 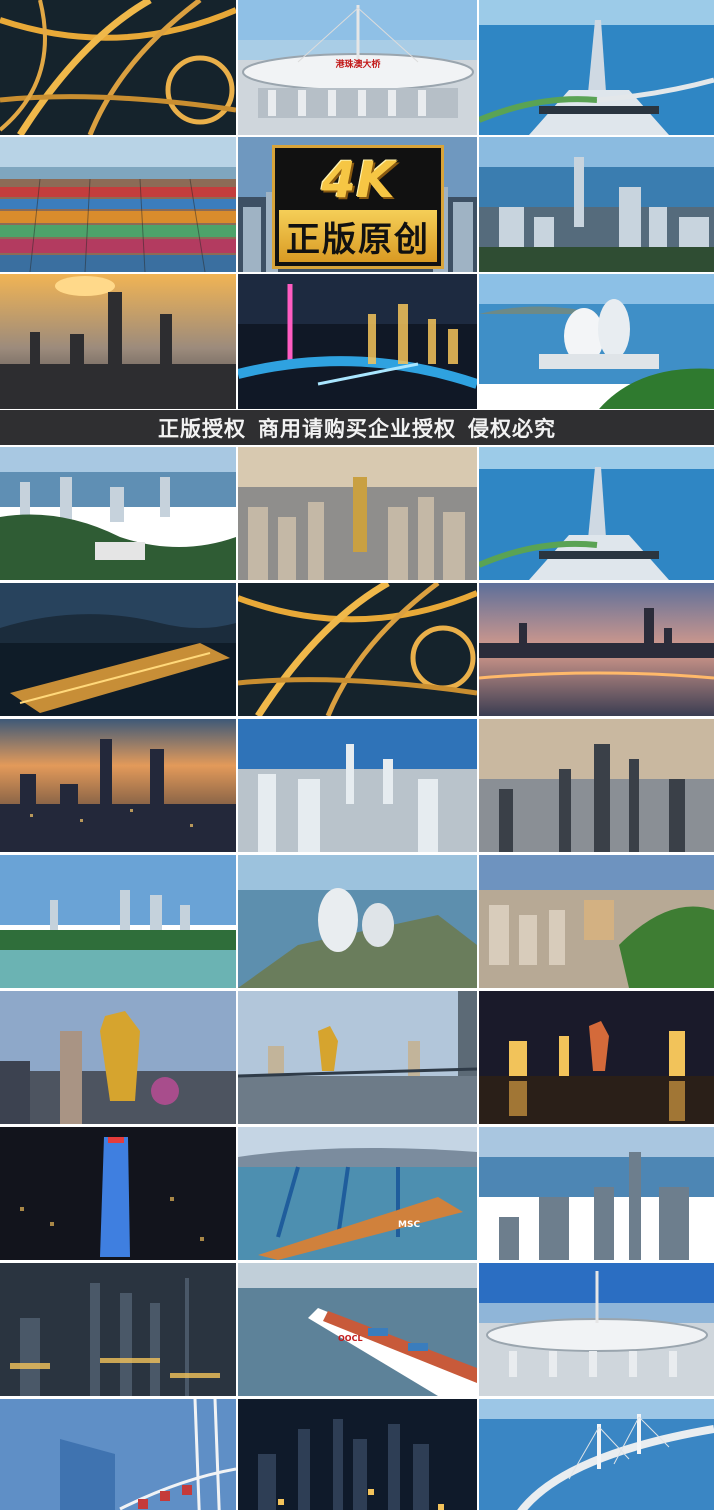 What do you see at coordinates (118, 785) in the screenshot?
I see `tile-city-dusk-towers` at bounding box center [118, 785].